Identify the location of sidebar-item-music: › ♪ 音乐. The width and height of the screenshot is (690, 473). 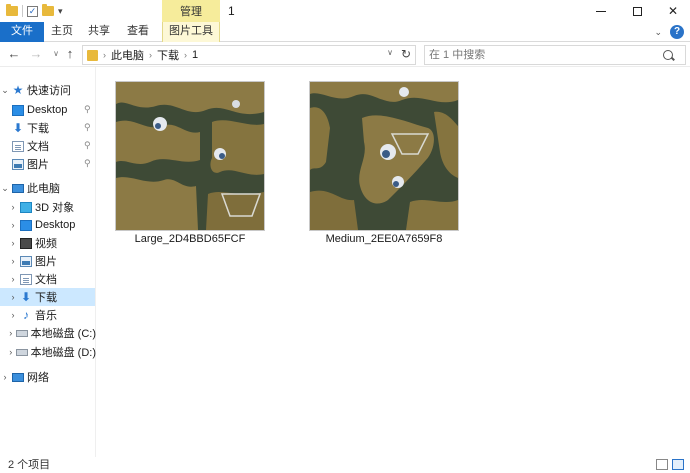
(52, 315).